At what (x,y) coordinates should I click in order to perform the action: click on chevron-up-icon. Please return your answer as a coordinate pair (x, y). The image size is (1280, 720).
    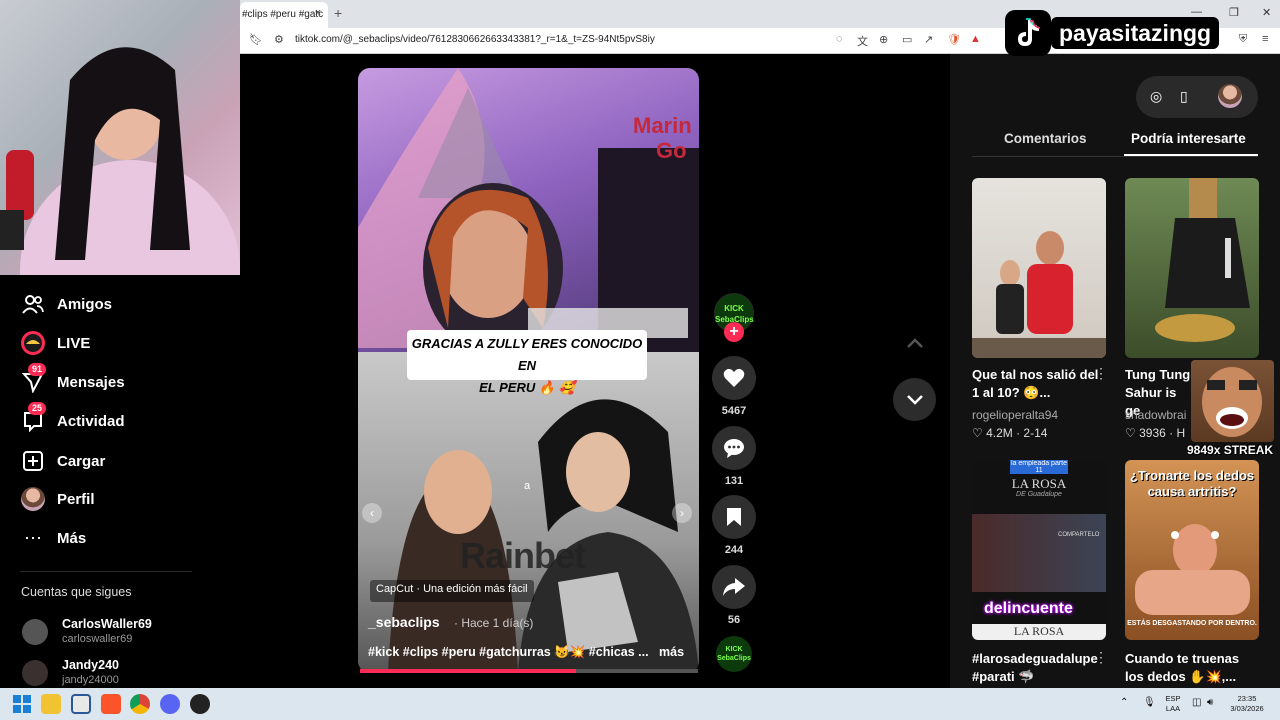
    Looking at the image, I should click on (914, 342).